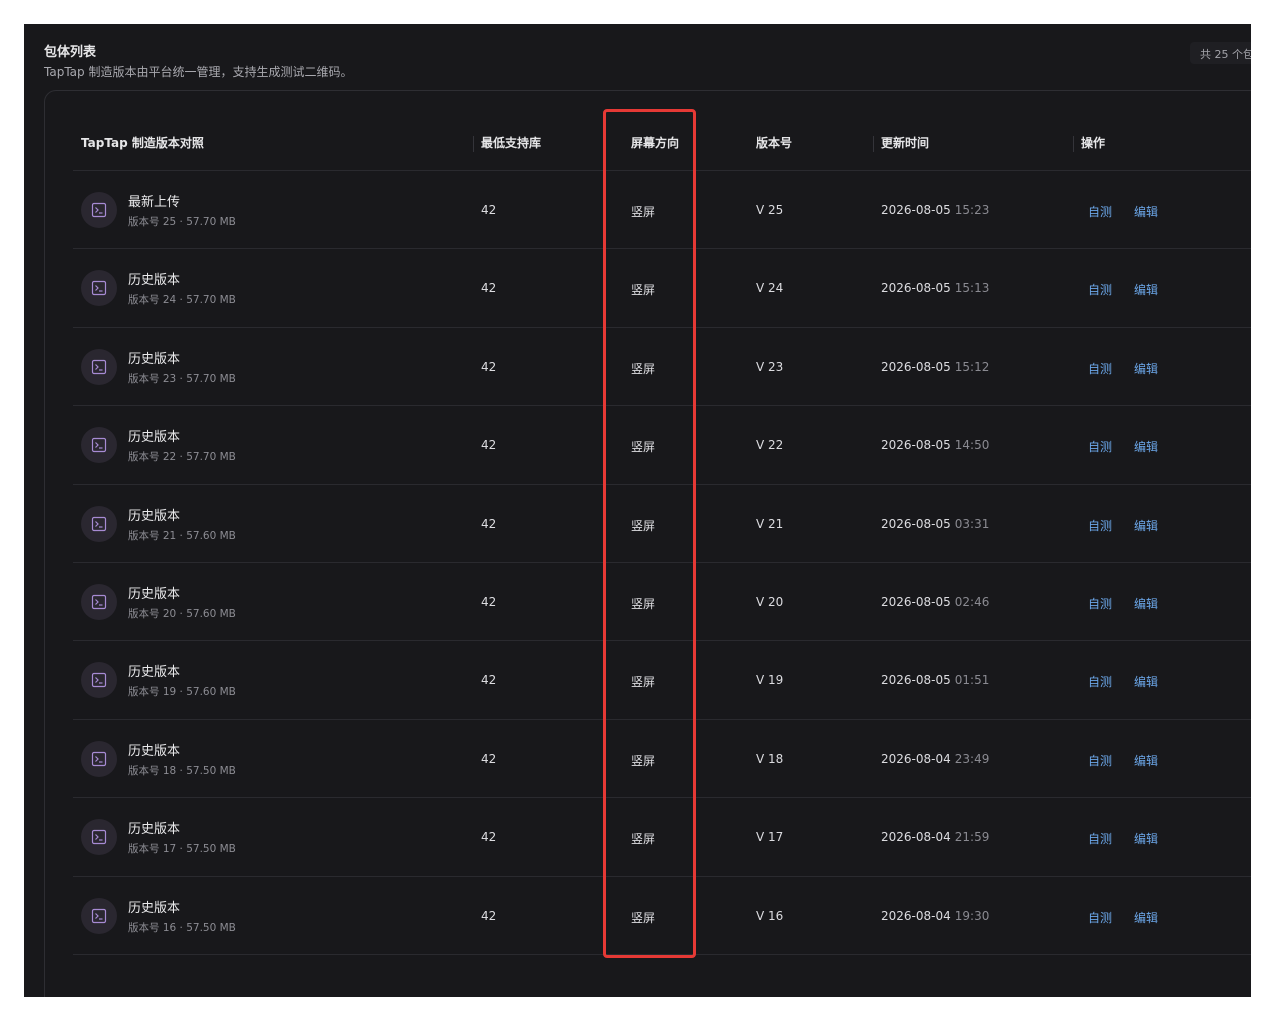 The image size is (1275, 1021). I want to click on package-meta: 版本号 23 · 57.70 MB, so click(182, 378).